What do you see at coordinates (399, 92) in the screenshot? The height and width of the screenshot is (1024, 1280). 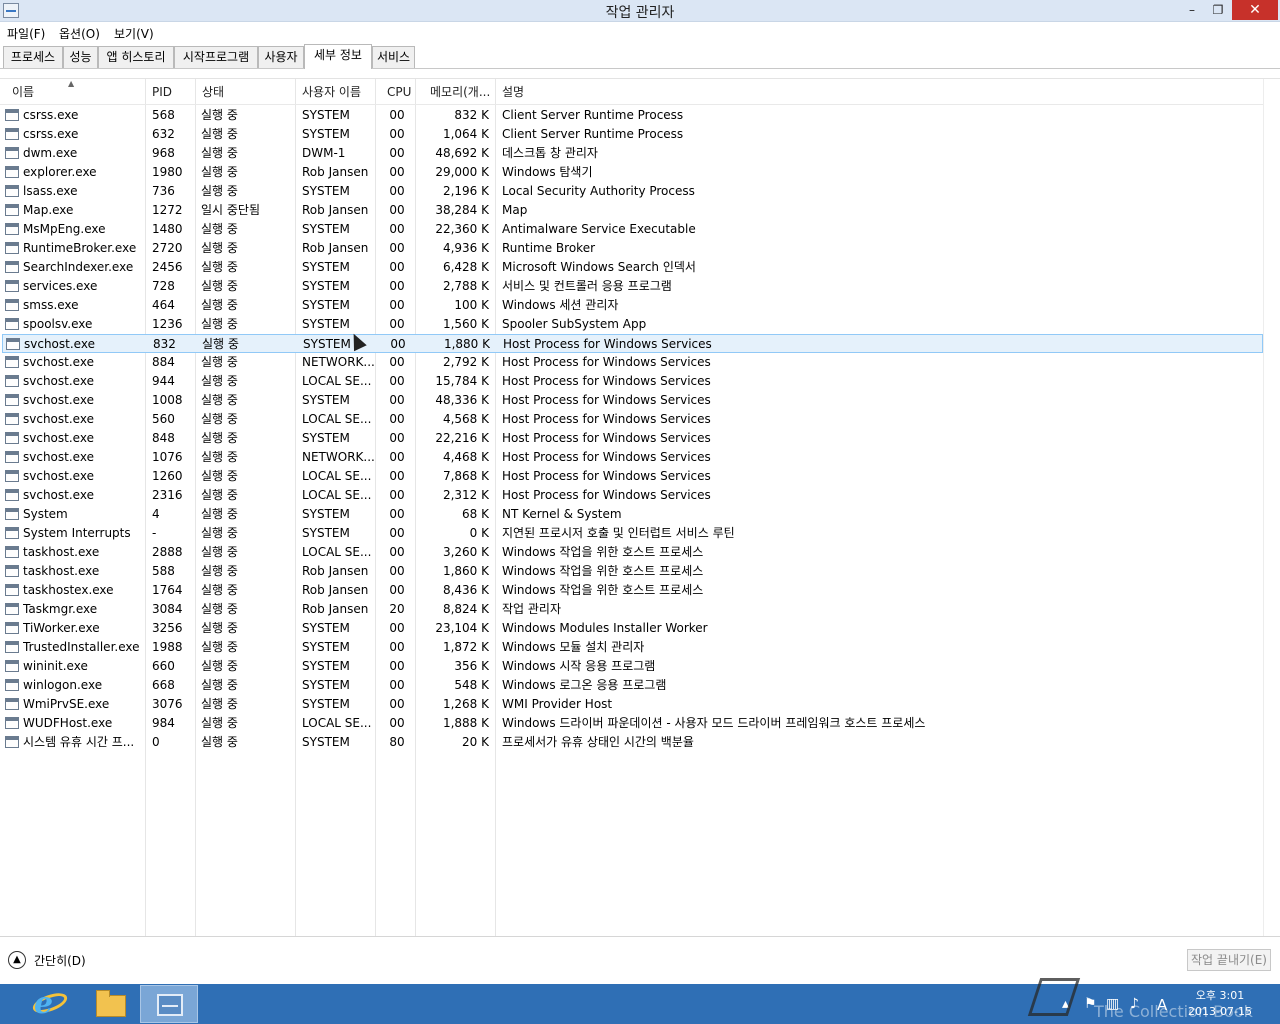 I see `header-cpu: CPU` at bounding box center [399, 92].